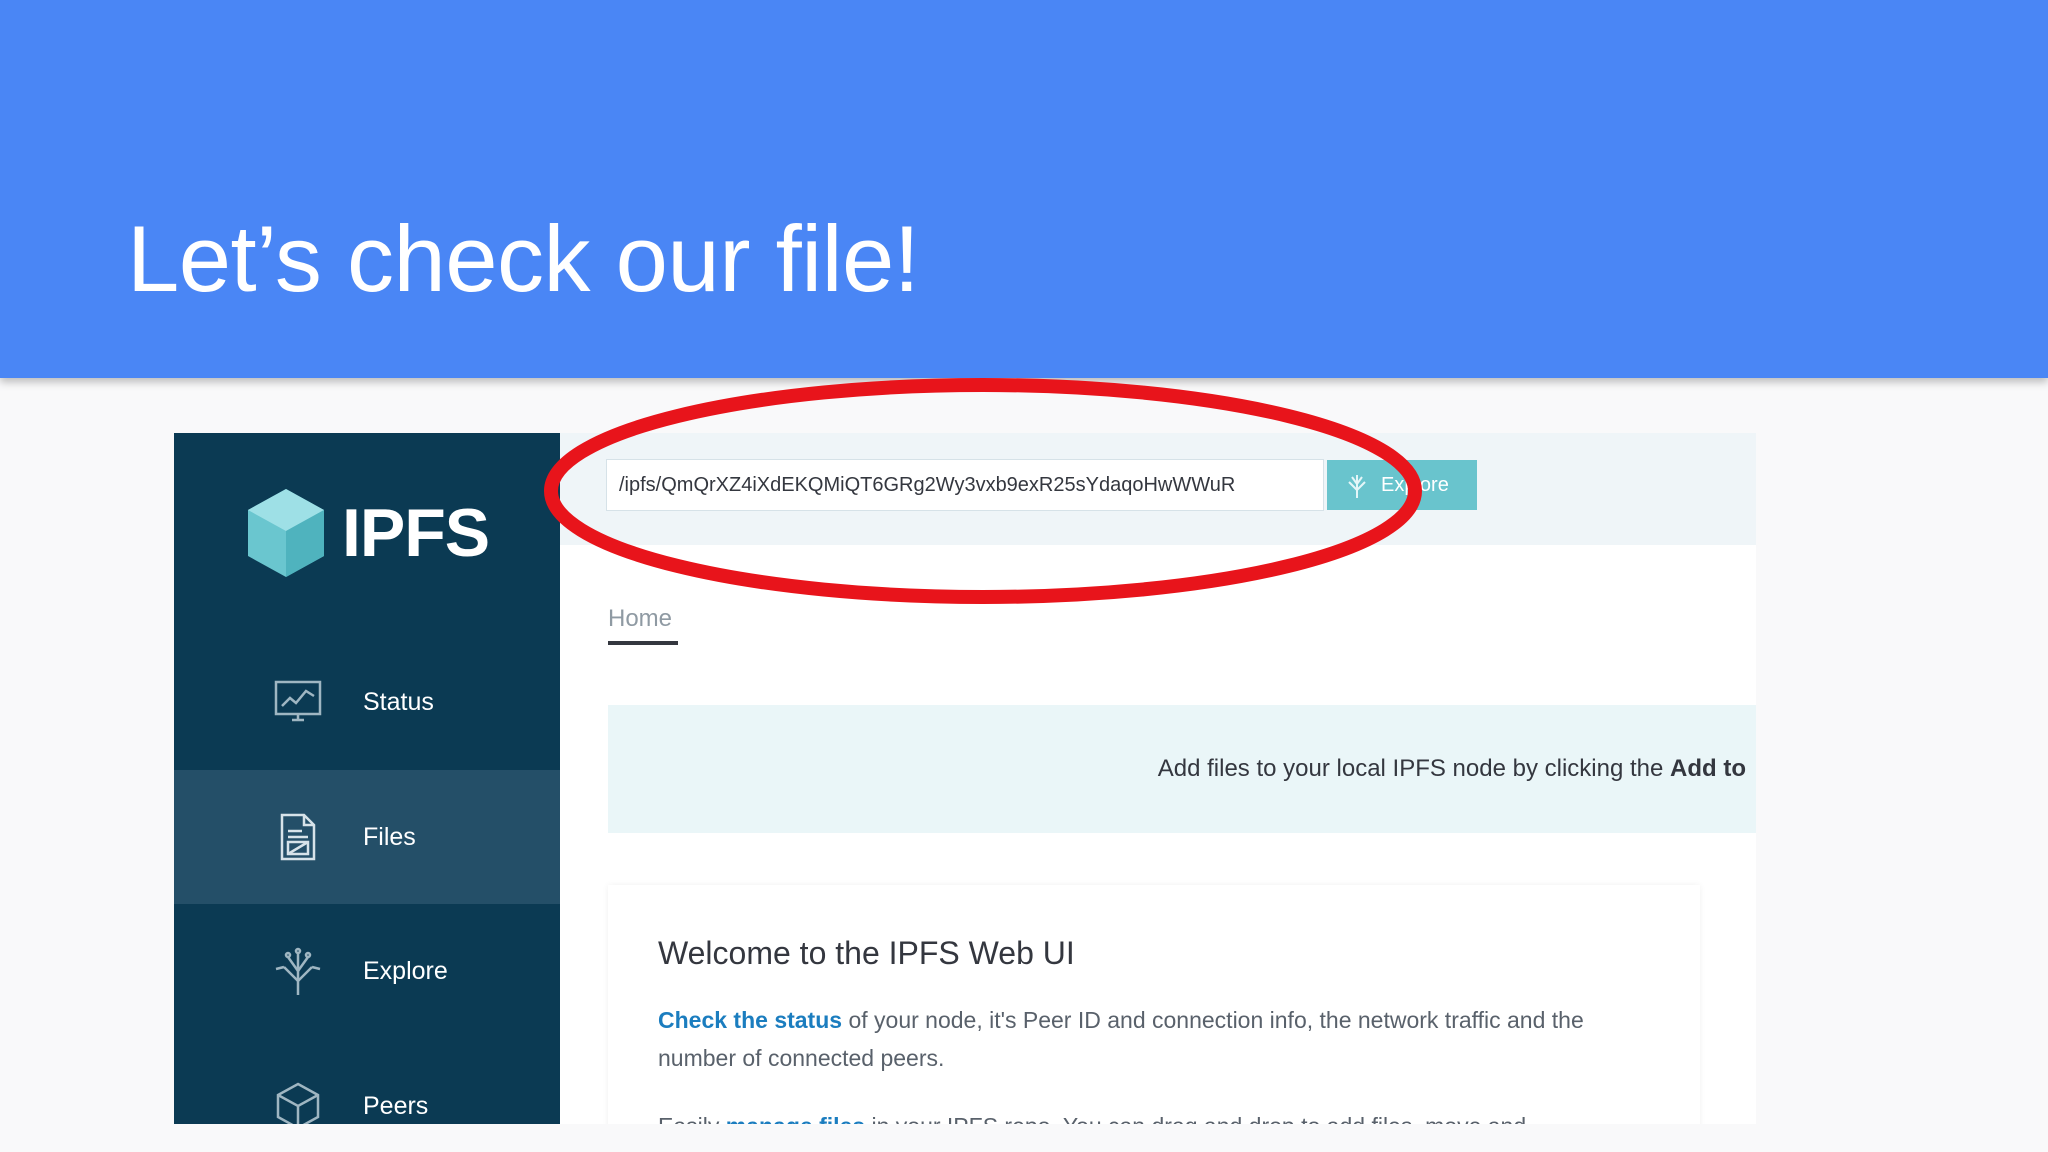 This screenshot has height=1152, width=2048. I want to click on explore-button: Explore, so click(1402, 485).